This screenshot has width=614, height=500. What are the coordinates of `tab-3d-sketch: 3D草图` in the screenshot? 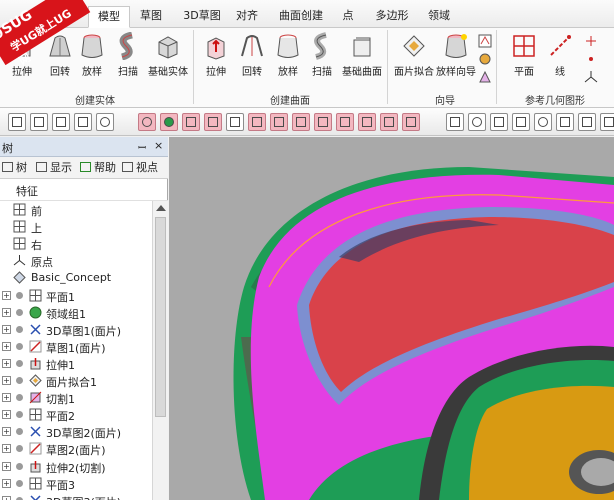 It's located at (202, 17).